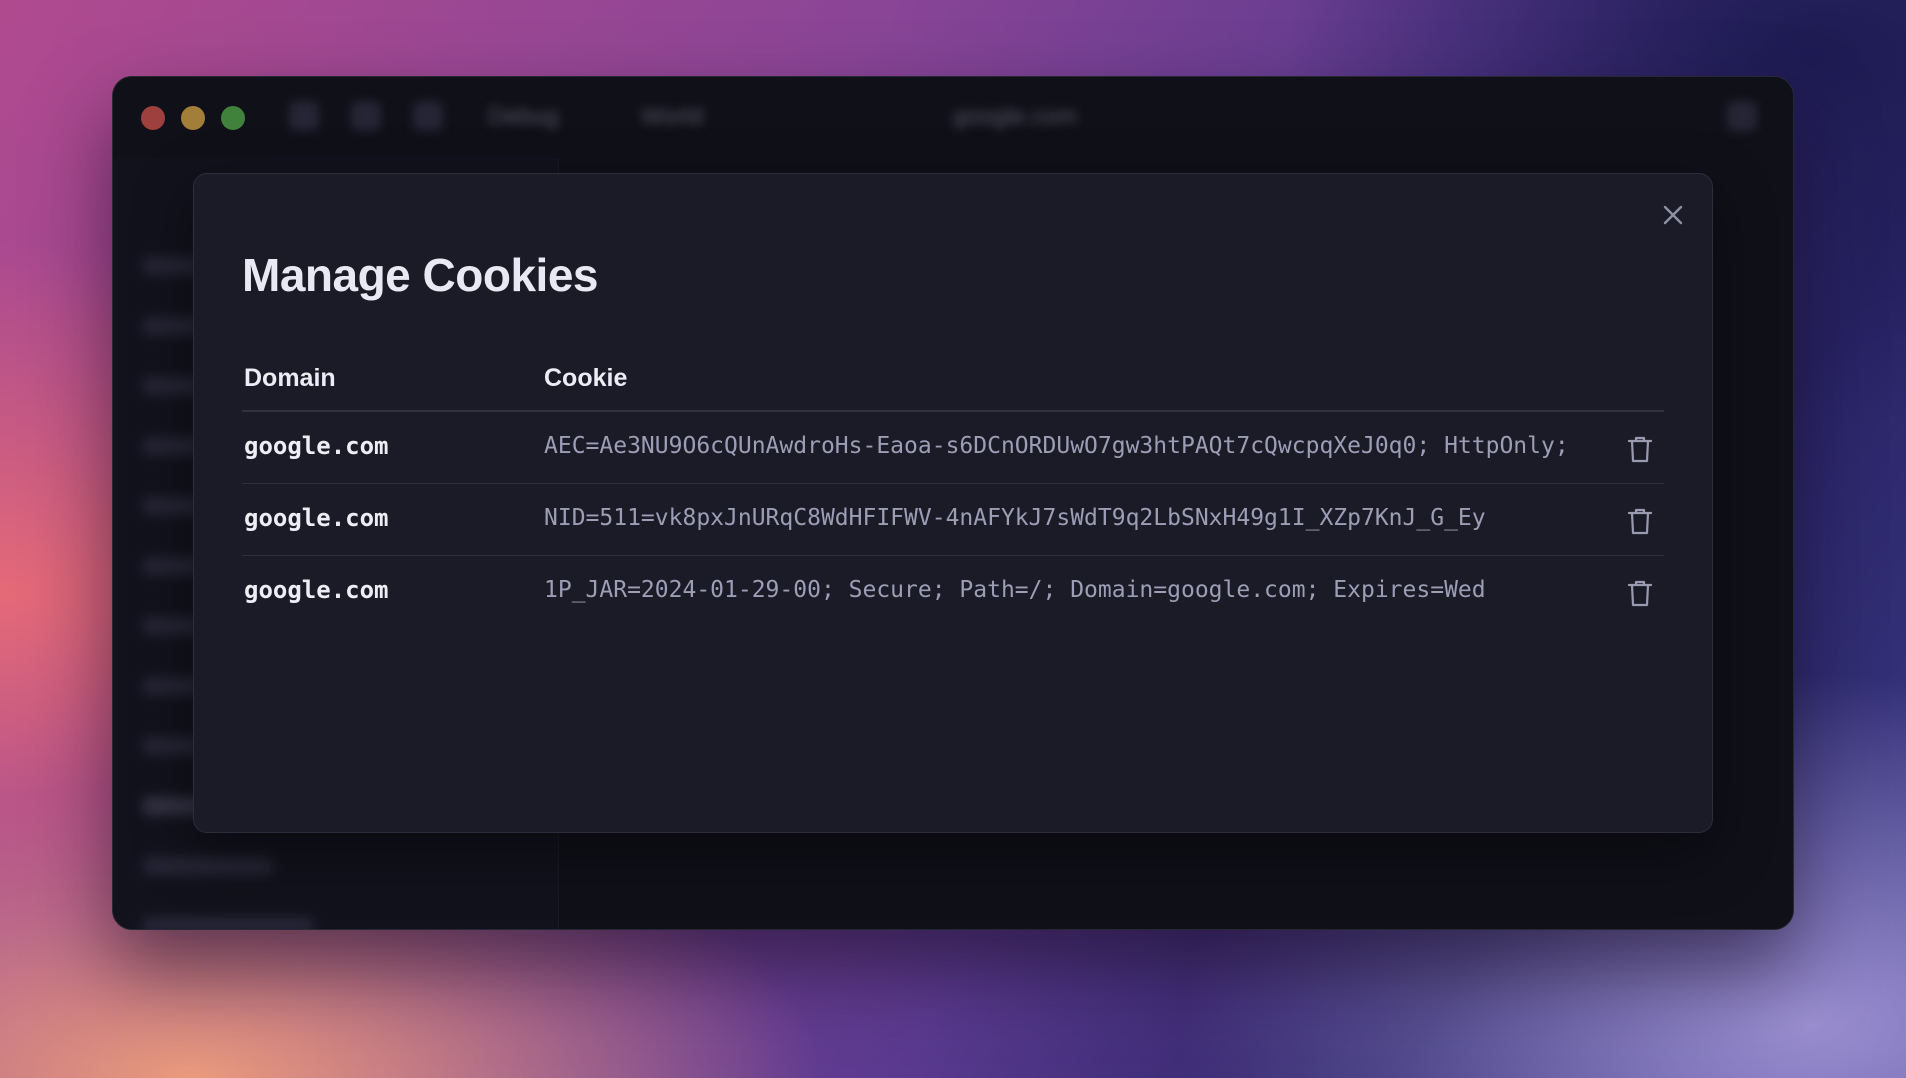 Image resolution: width=1906 pixels, height=1078 pixels. Describe the element at coordinates (953, 384) in the screenshot. I see `table-header: Domain Cookie` at that location.